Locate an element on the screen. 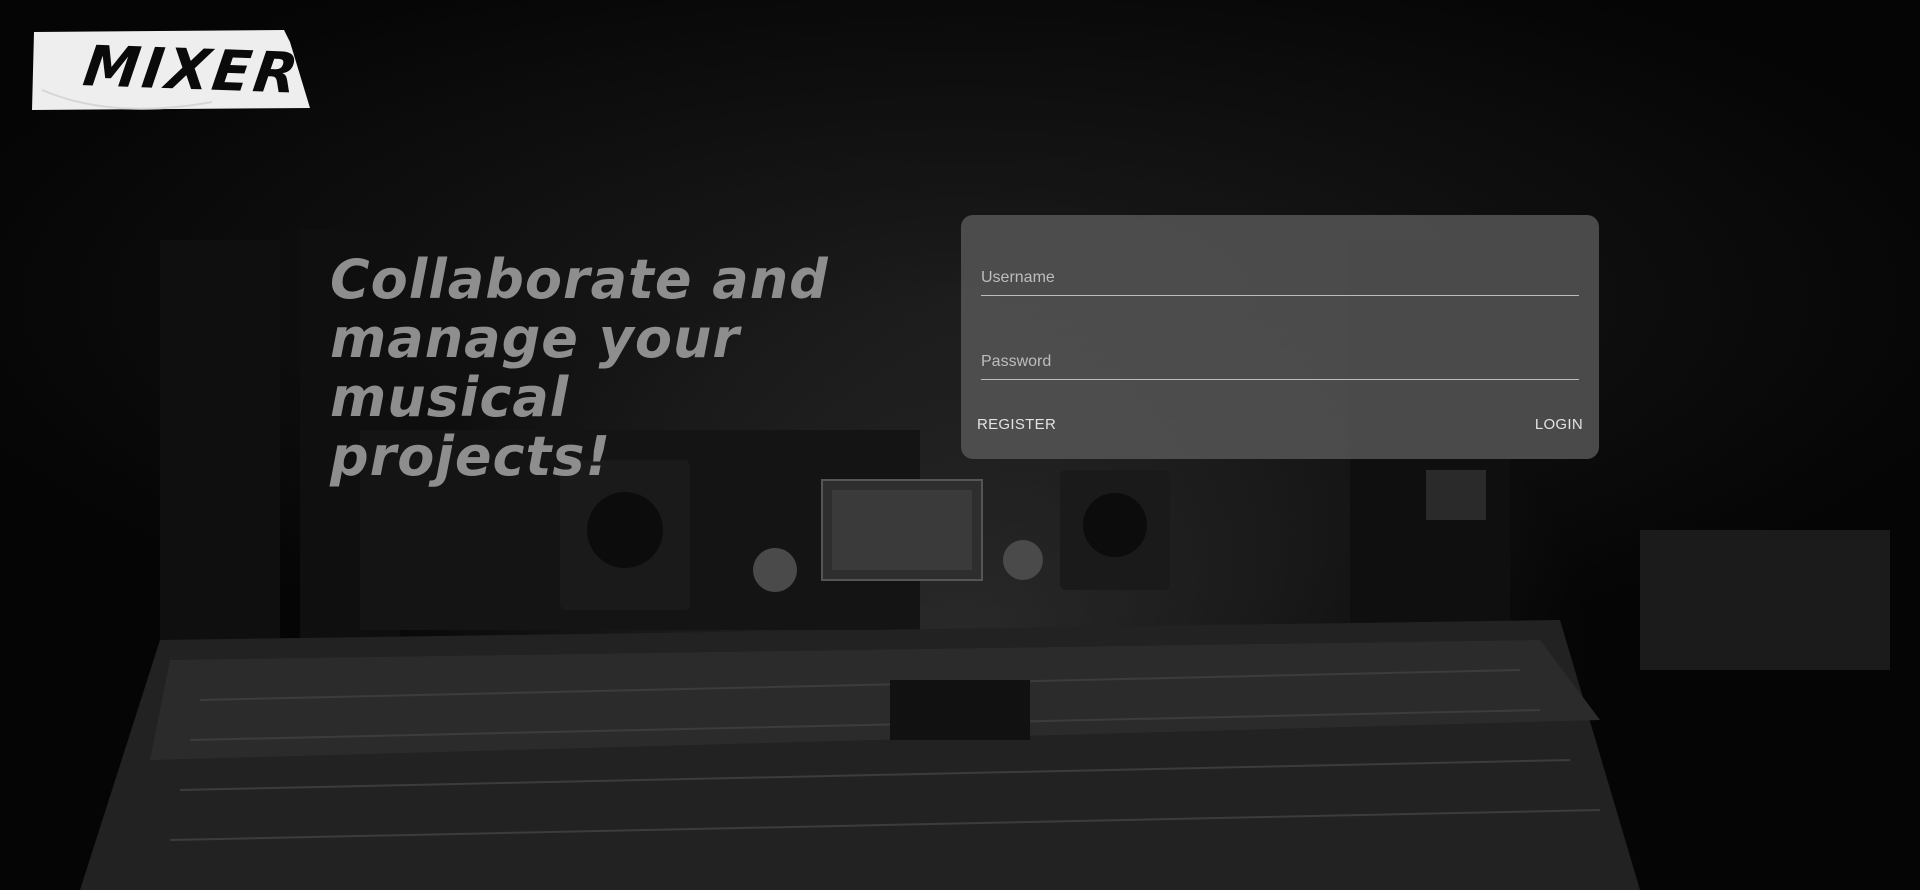 Image resolution: width=1920 pixels, height=890 pixels. mixer-logo: MIXER is located at coordinates (171, 70).